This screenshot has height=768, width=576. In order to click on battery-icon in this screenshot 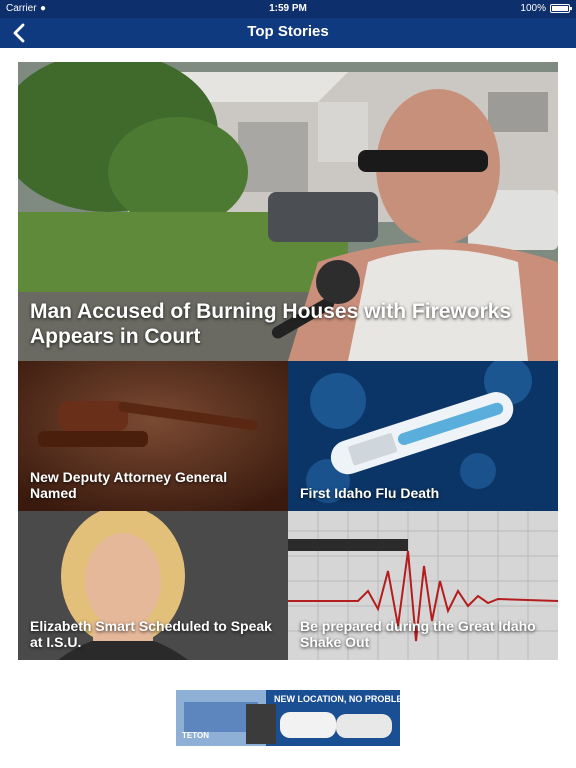, I will do `click(561, 8)`.